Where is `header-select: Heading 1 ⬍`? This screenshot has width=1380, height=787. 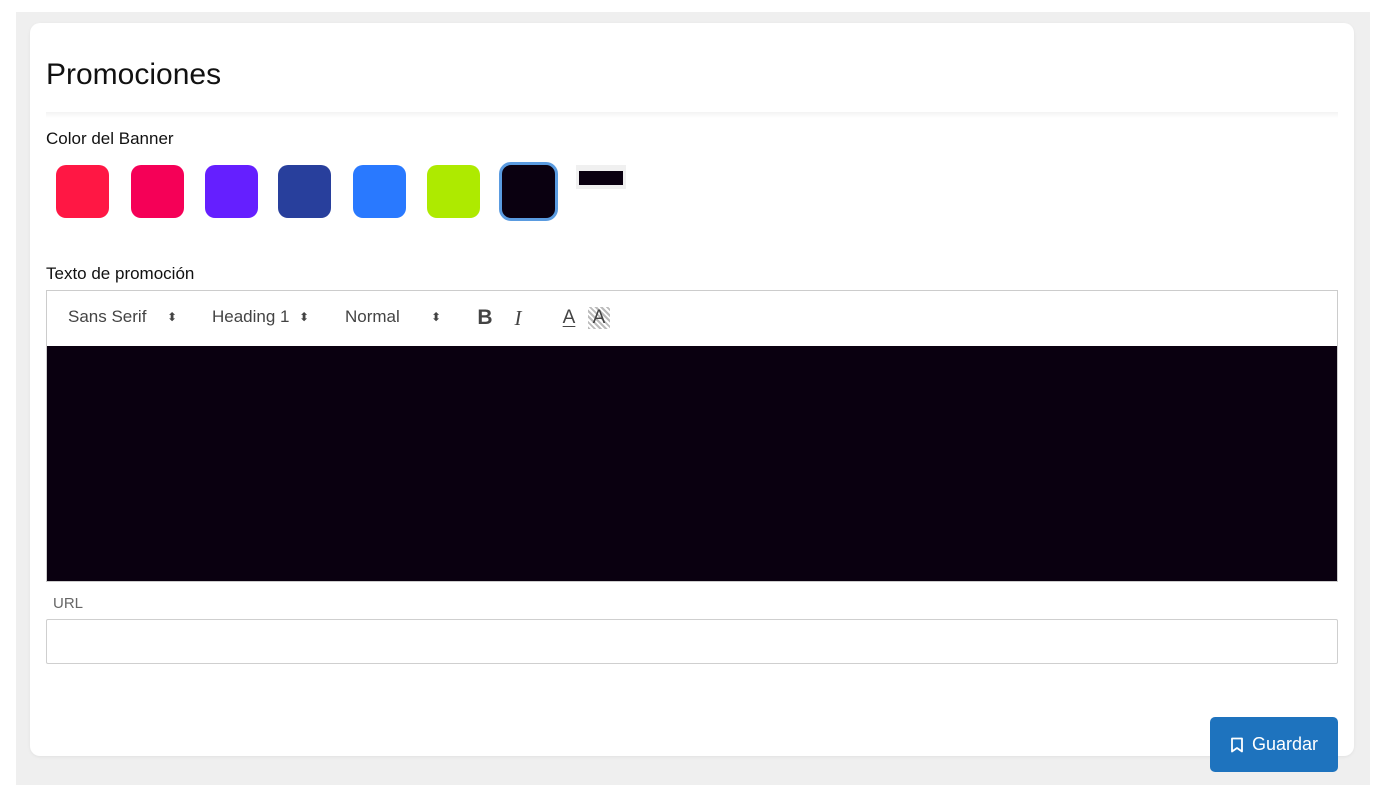
header-select: Heading 1 ⬍ is located at coordinates (263, 317).